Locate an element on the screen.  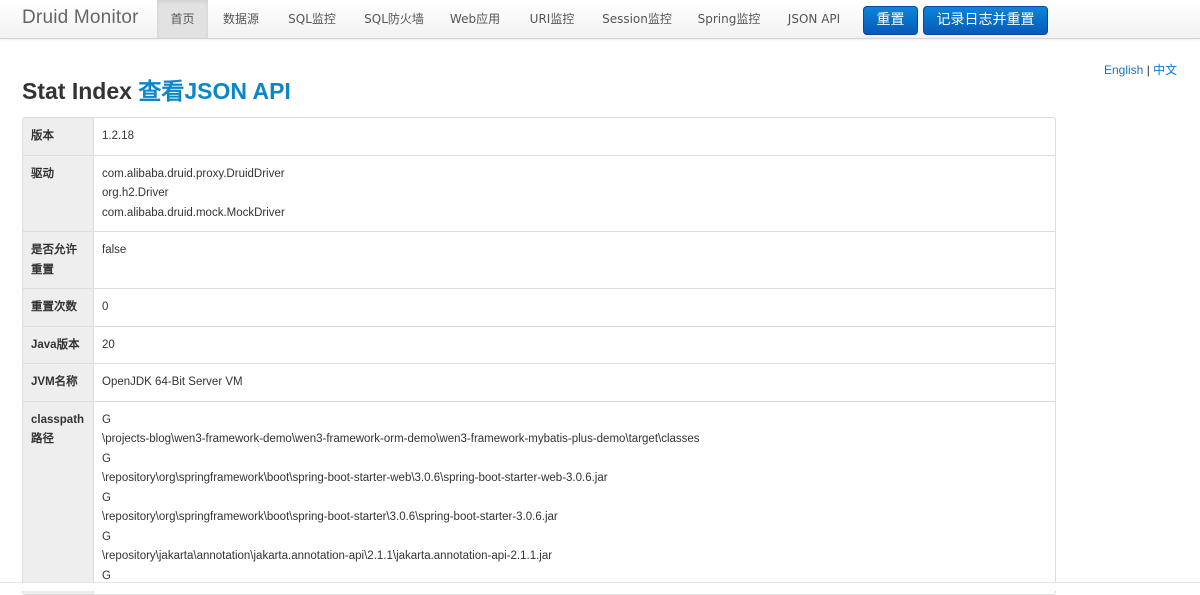
nav-spring-monitor: Spring监控 is located at coordinates (729, 19).